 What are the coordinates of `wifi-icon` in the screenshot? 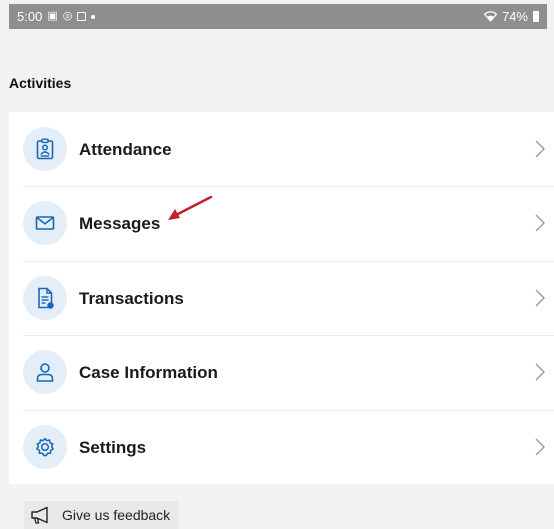 It's located at (490, 16).